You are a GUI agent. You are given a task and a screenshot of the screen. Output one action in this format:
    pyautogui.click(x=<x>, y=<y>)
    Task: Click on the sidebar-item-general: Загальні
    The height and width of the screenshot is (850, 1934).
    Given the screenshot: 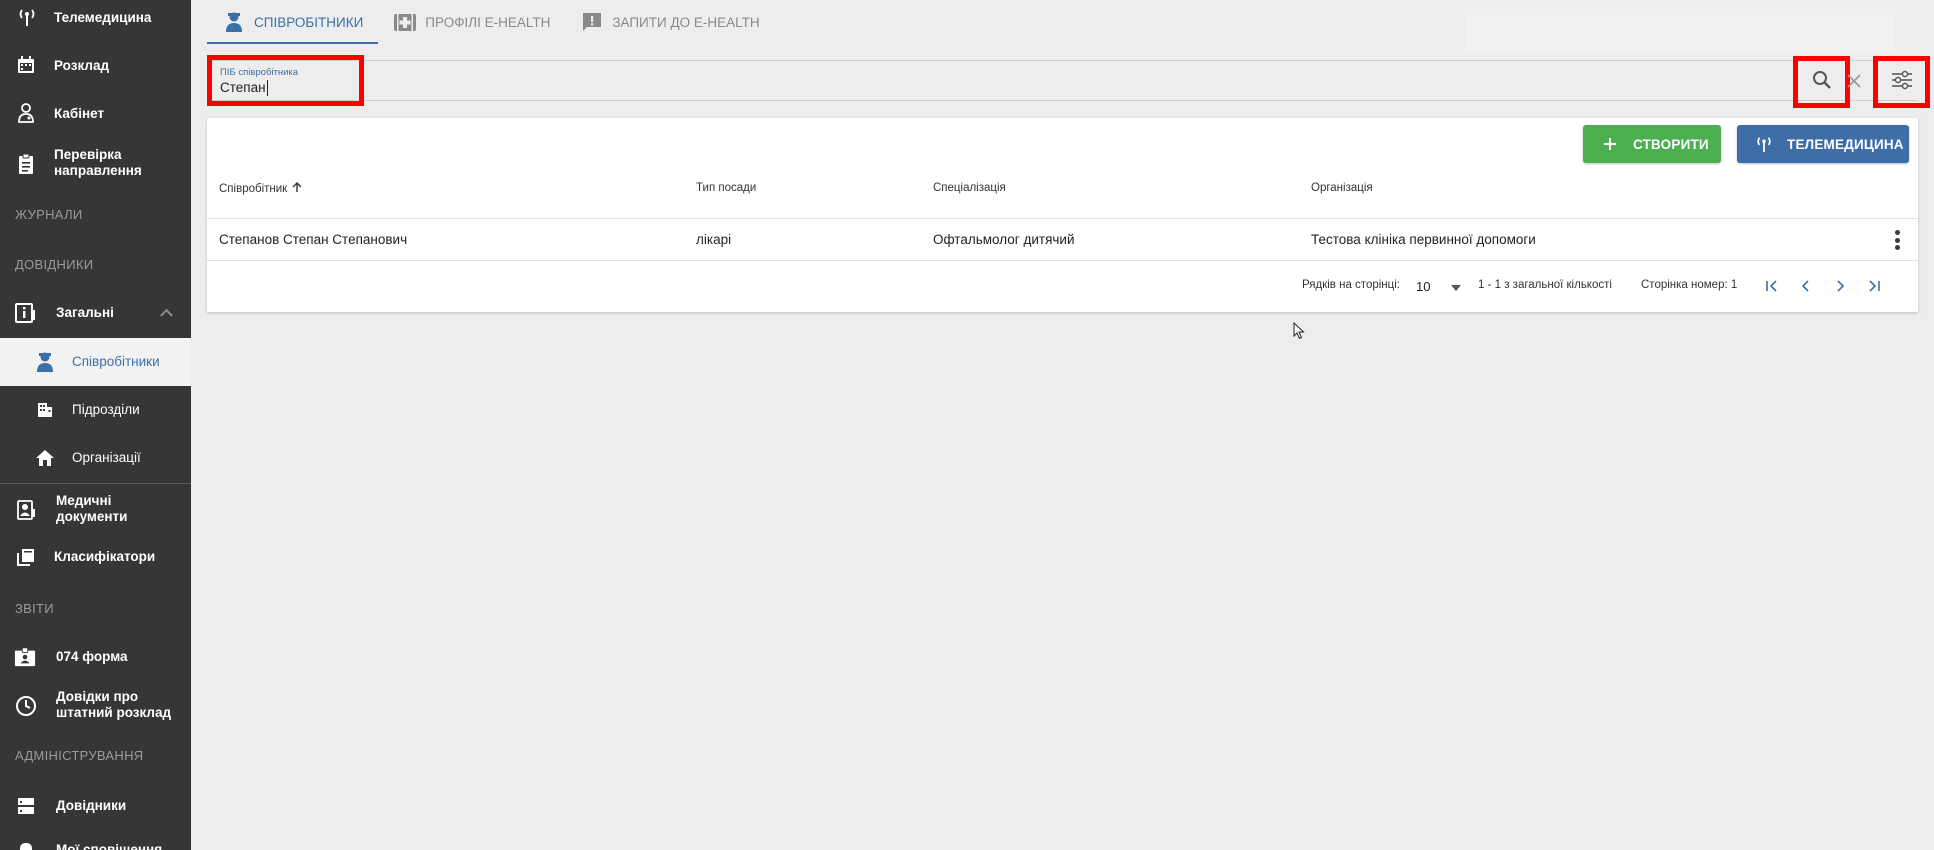 What is the action you would take?
    pyautogui.click(x=95, y=313)
    